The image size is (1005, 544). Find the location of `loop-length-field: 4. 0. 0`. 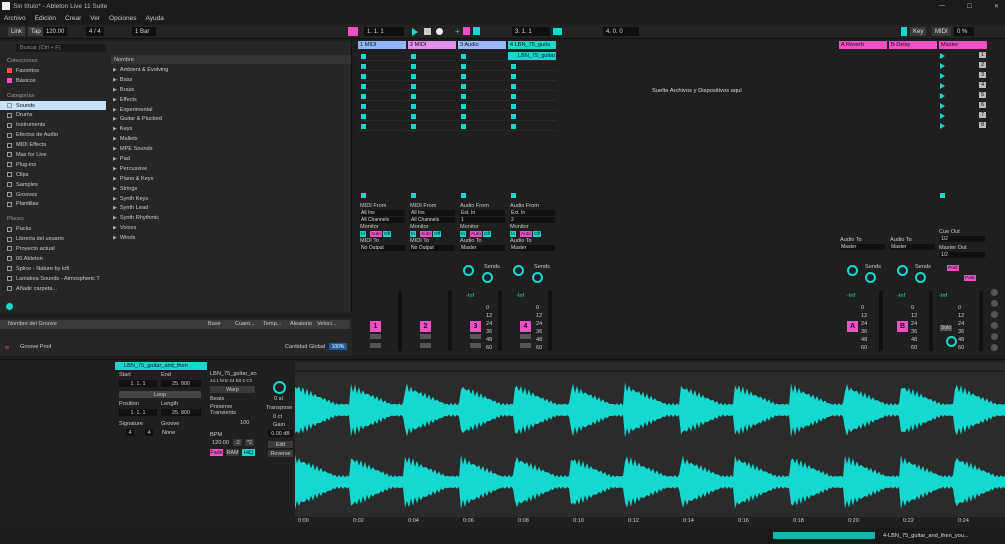

loop-length-field: 4. 0. 0 is located at coordinates (621, 31).